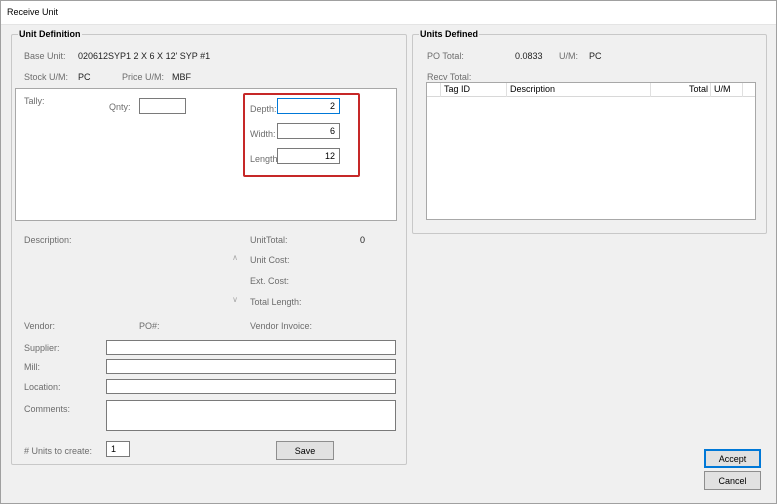 Image resolution: width=777 pixels, height=504 pixels. I want to click on col-um: U/M, so click(727, 90).